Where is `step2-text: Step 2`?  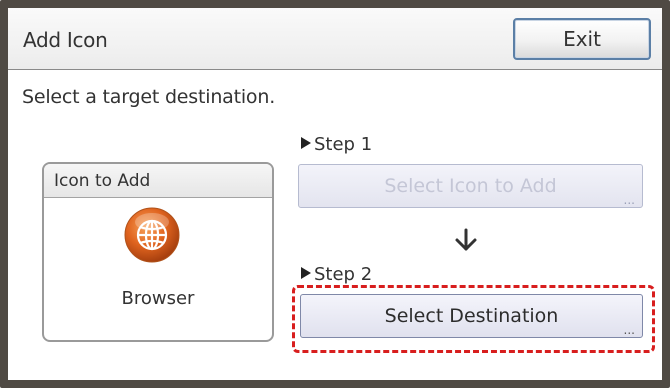 step2-text: Step 2 is located at coordinates (343, 274).